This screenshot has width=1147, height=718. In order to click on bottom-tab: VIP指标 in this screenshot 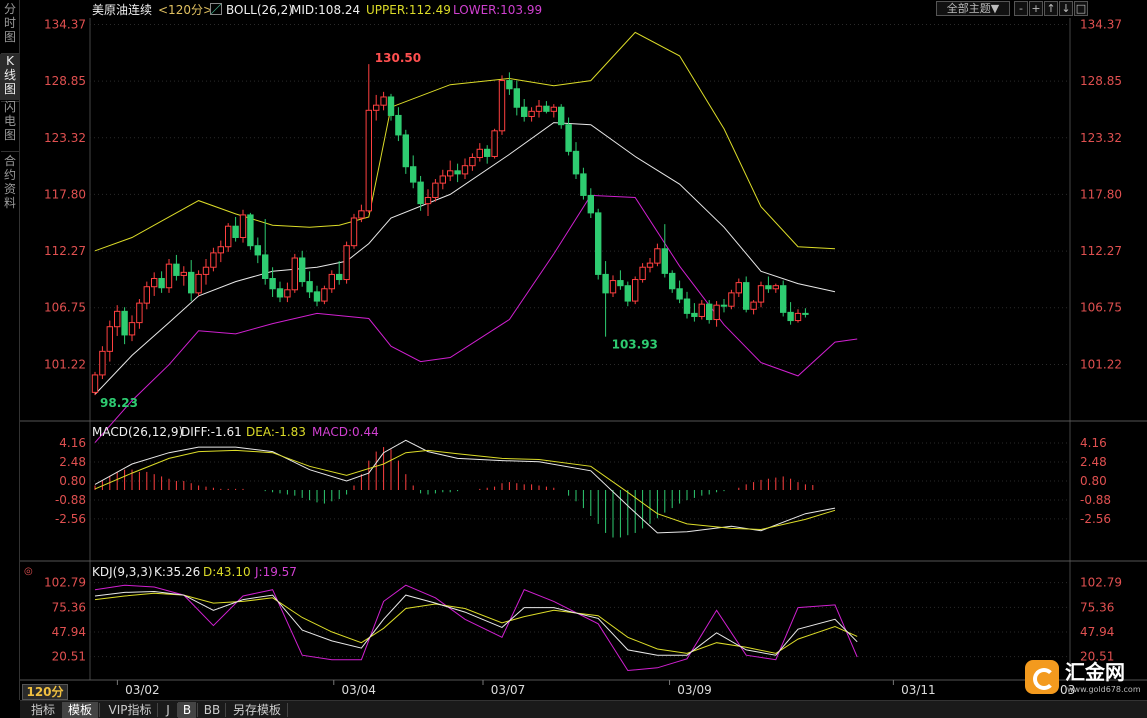, I will do `click(130, 710)`.